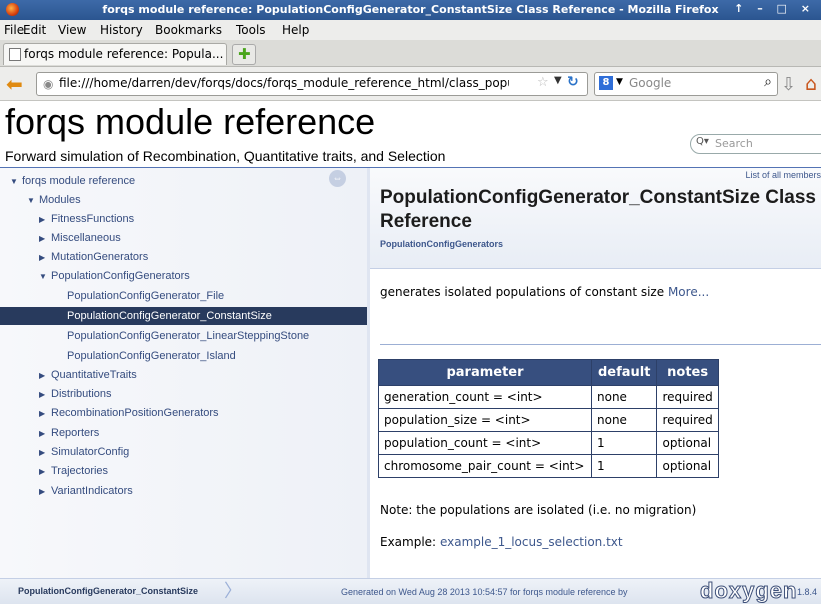 The height and width of the screenshot is (604, 821). Describe the element at coordinates (774, 8) in the screenshot. I see `window-controls: ↑ – □ ×` at that location.